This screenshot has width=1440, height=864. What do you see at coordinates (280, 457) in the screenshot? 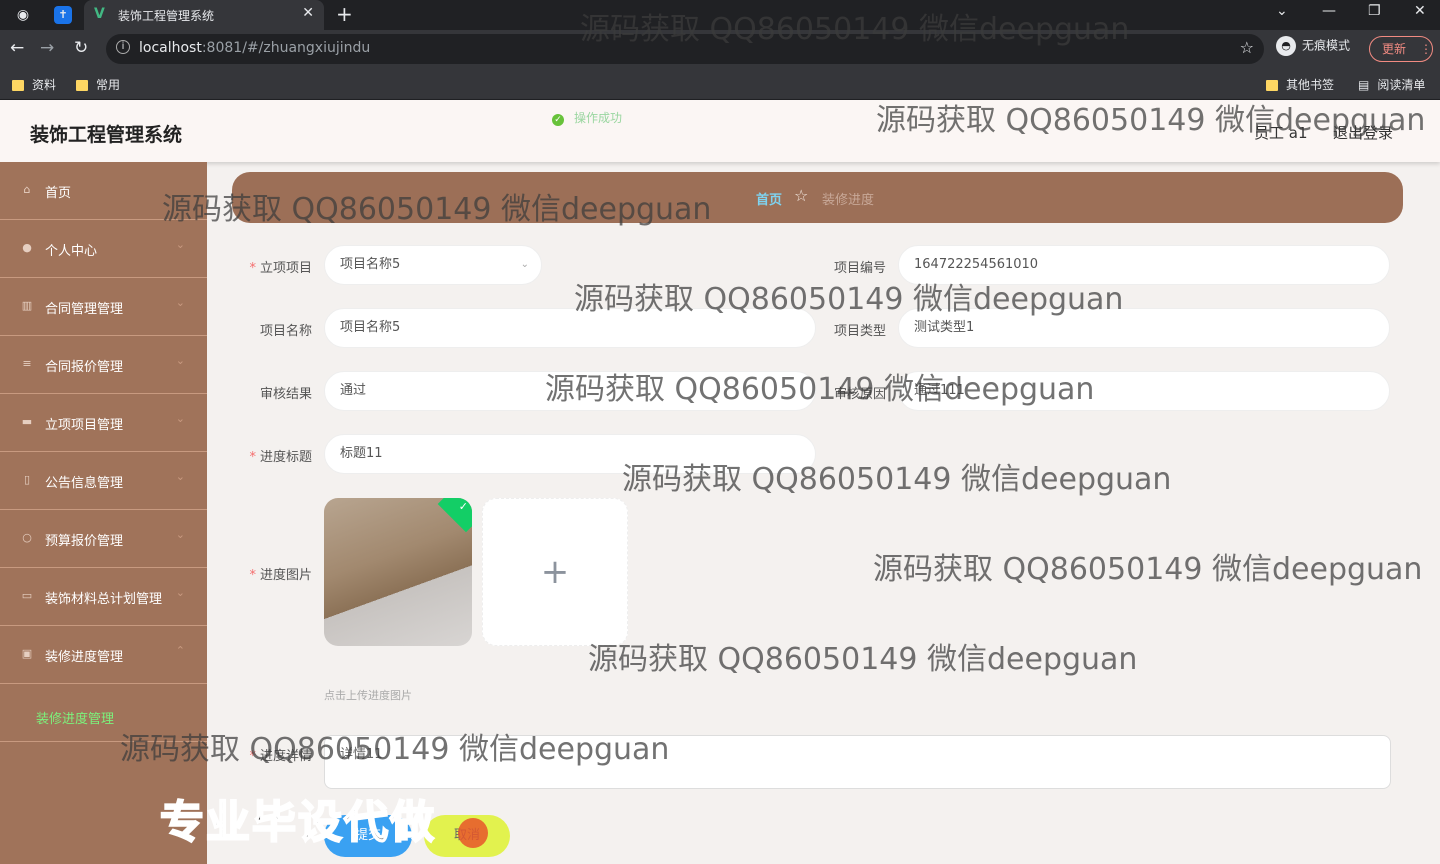
I see `title-label: * 进度标题` at bounding box center [280, 457].